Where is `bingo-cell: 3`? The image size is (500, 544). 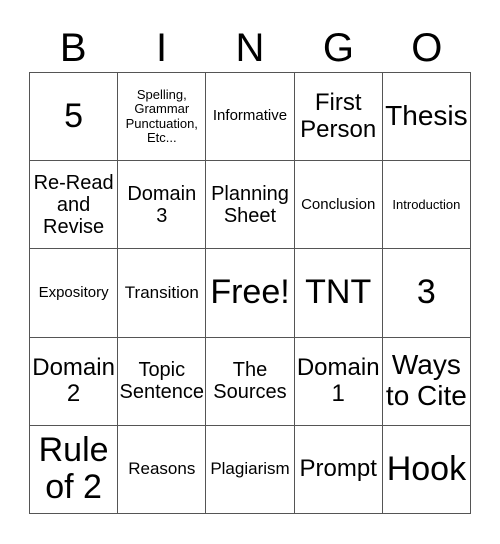
bingo-cell: 3 is located at coordinates (426, 293).